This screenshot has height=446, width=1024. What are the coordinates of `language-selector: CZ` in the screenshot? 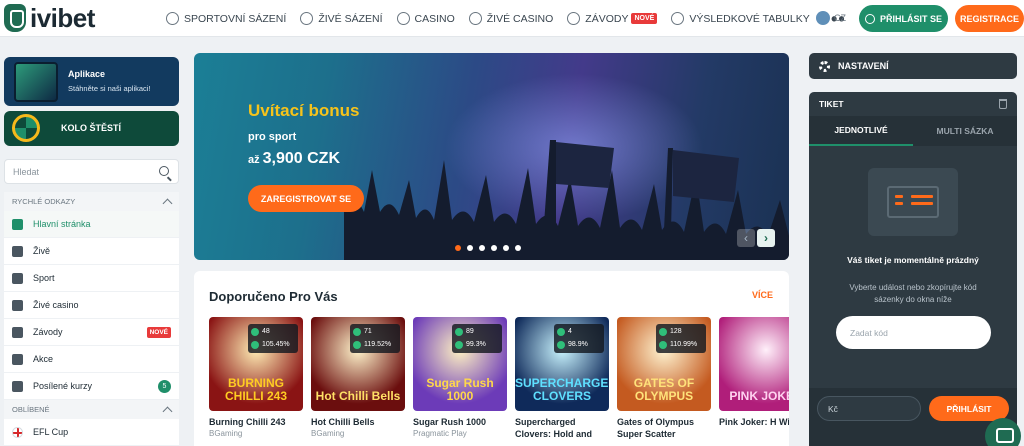 It's located at (831, 18).